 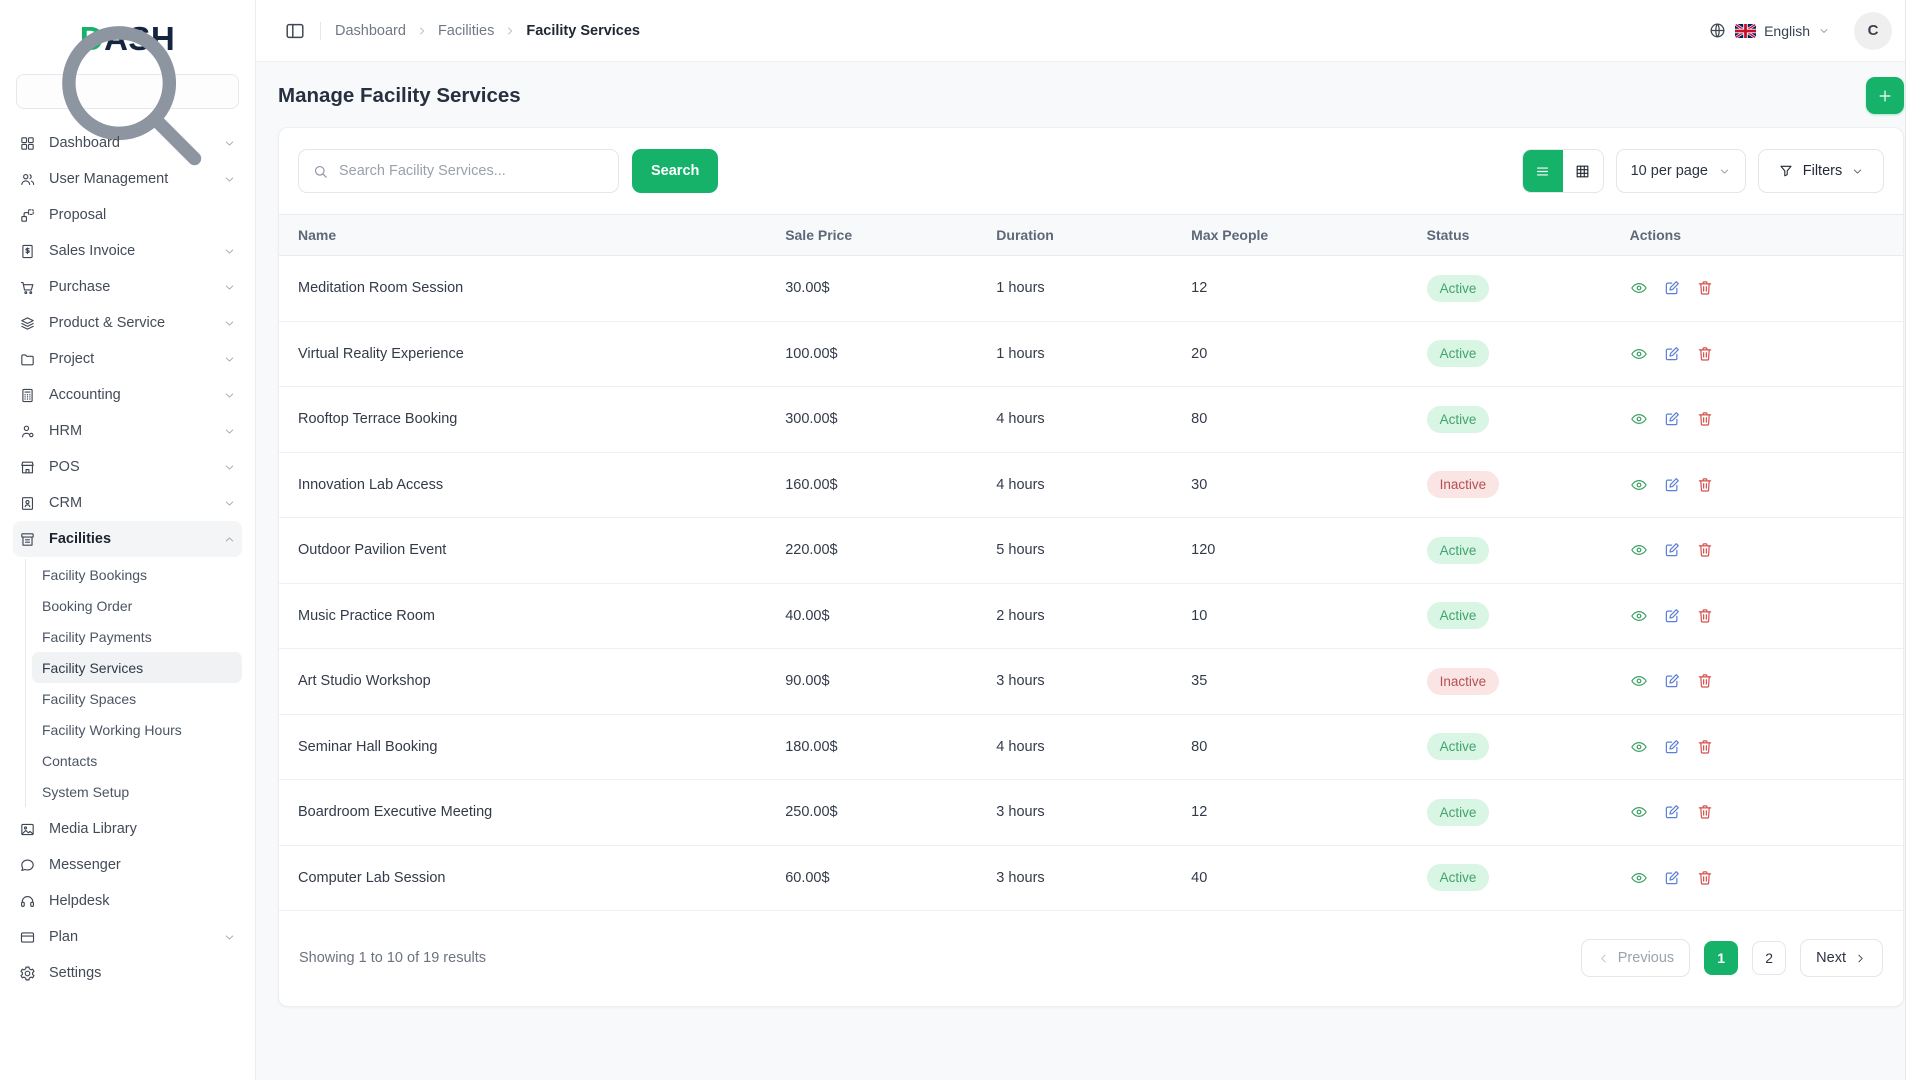 I want to click on grid-view-icon, so click(x=1582, y=171).